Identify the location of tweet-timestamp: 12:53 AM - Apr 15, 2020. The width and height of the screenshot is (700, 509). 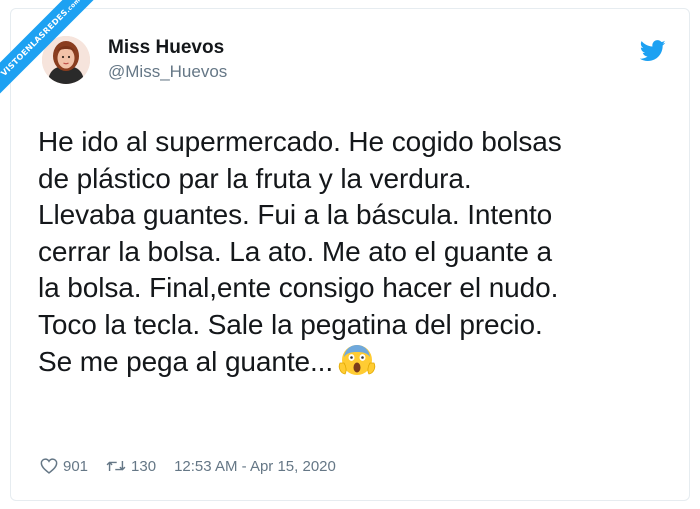
(255, 466).